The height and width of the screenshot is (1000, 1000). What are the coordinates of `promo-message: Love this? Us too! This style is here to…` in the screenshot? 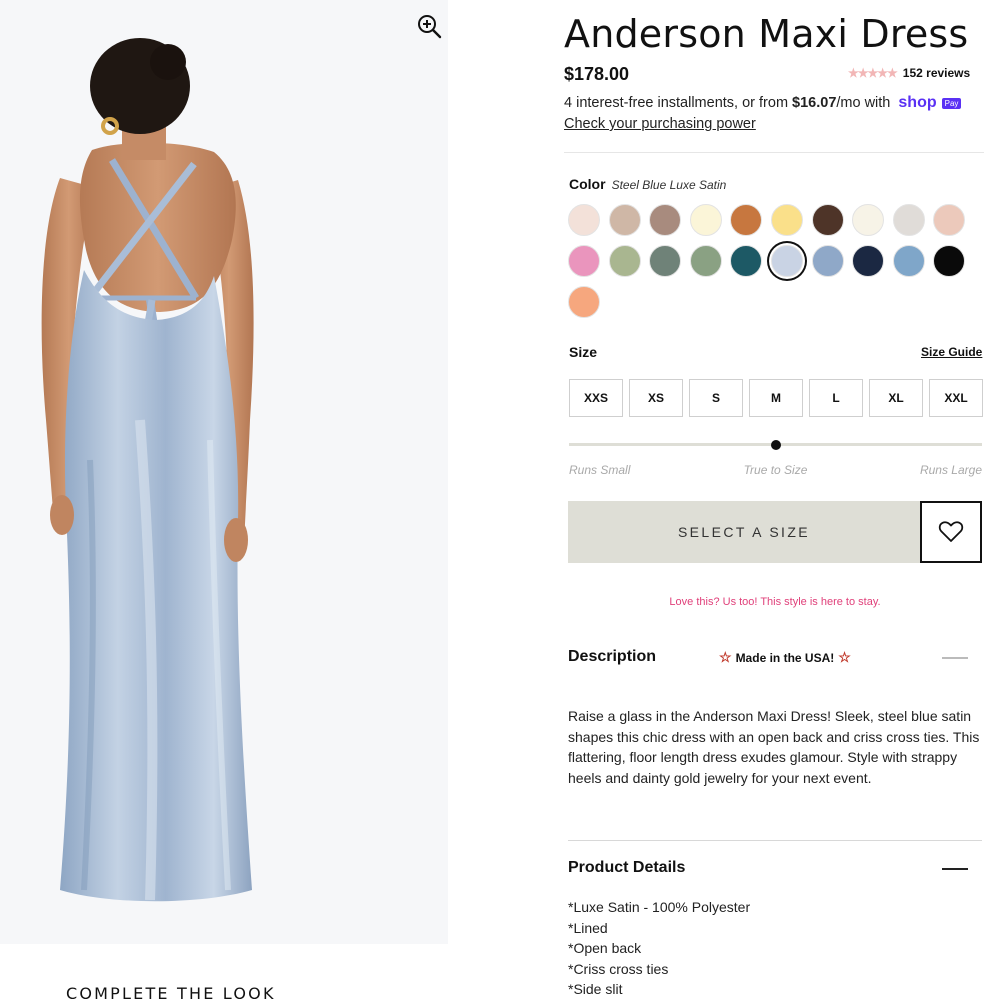 It's located at (775, 602).